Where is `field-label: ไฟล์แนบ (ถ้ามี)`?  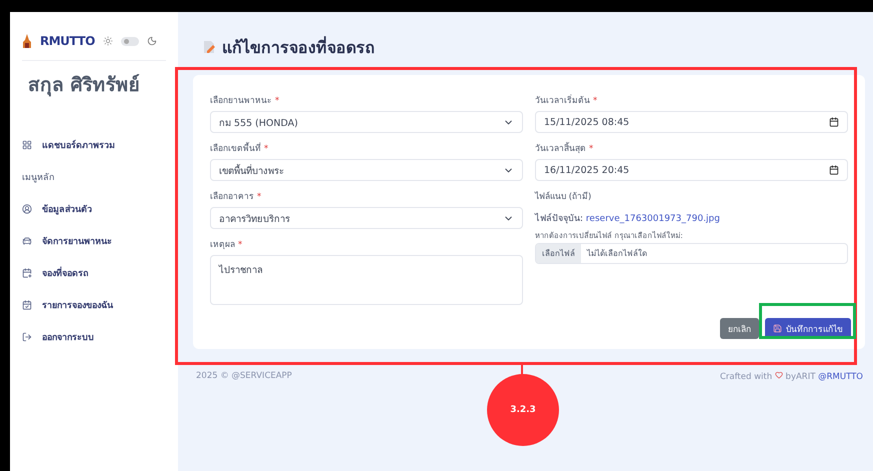
field-label: ไฟล์แนบ (ถ้ามี) is located at coordinates (563, 196).